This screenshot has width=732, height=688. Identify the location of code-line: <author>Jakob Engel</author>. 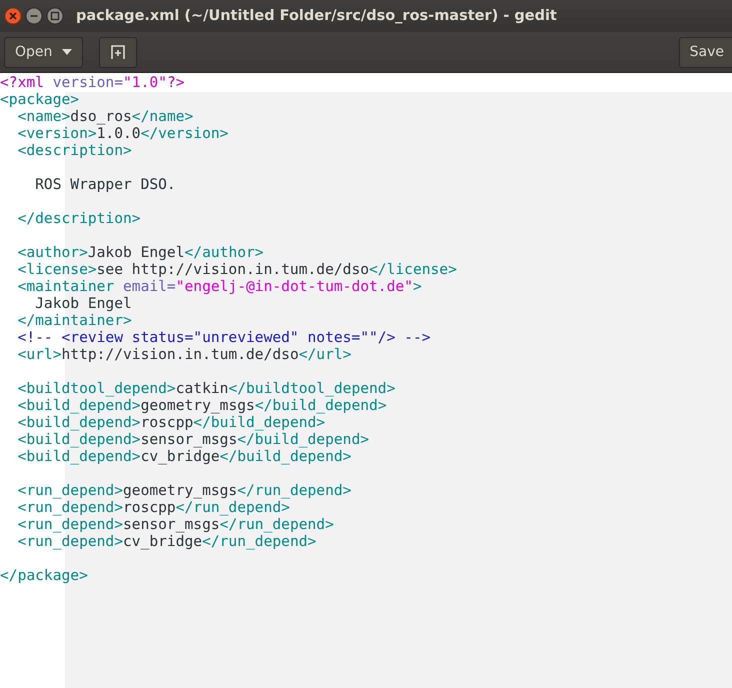
(141, 252).